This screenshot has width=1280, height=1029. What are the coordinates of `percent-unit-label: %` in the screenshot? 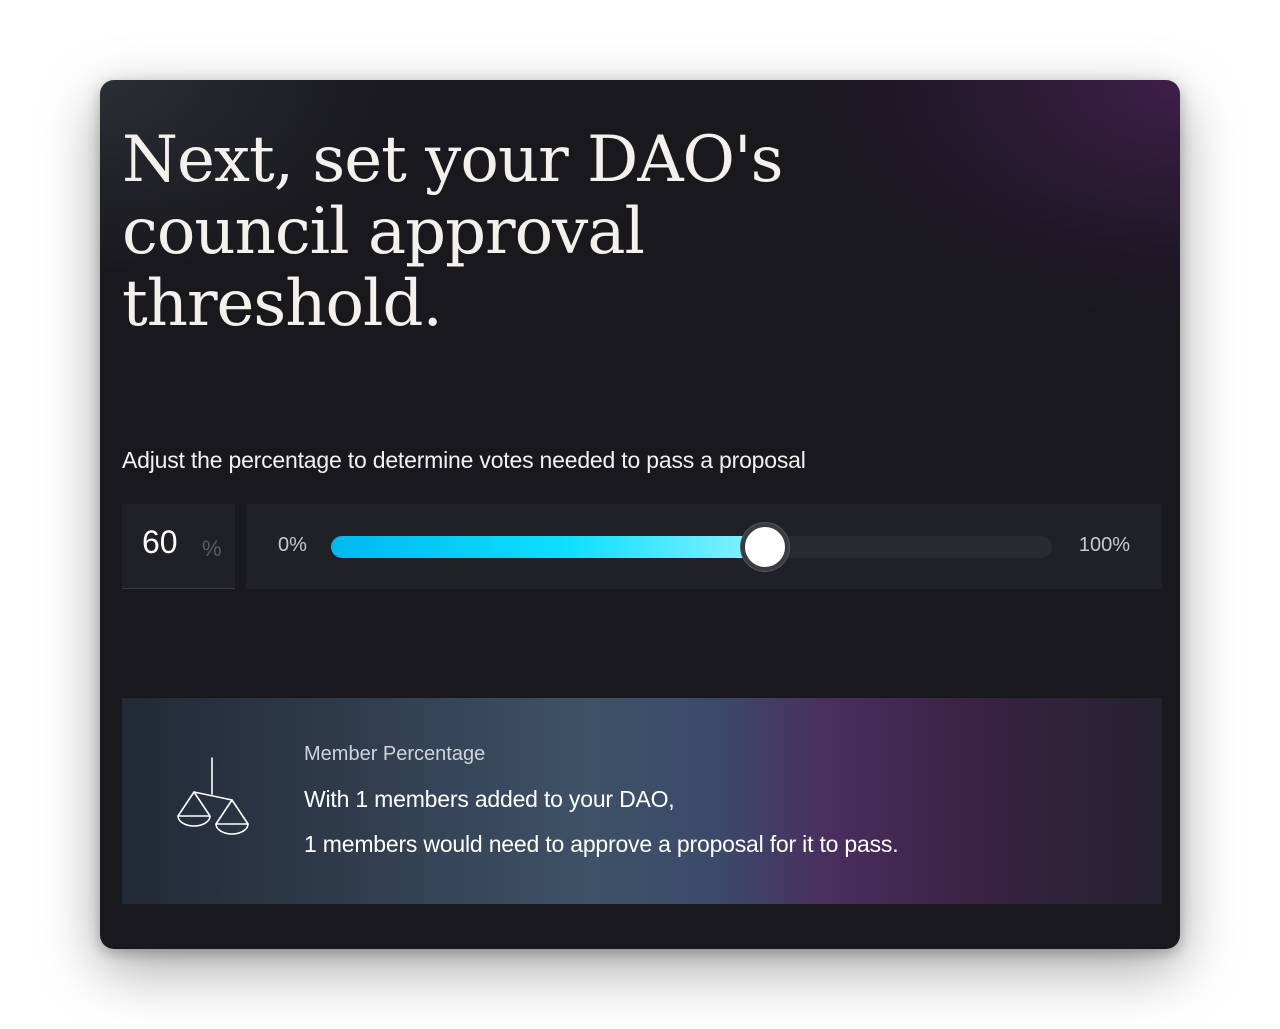 It's located at (212, 548).